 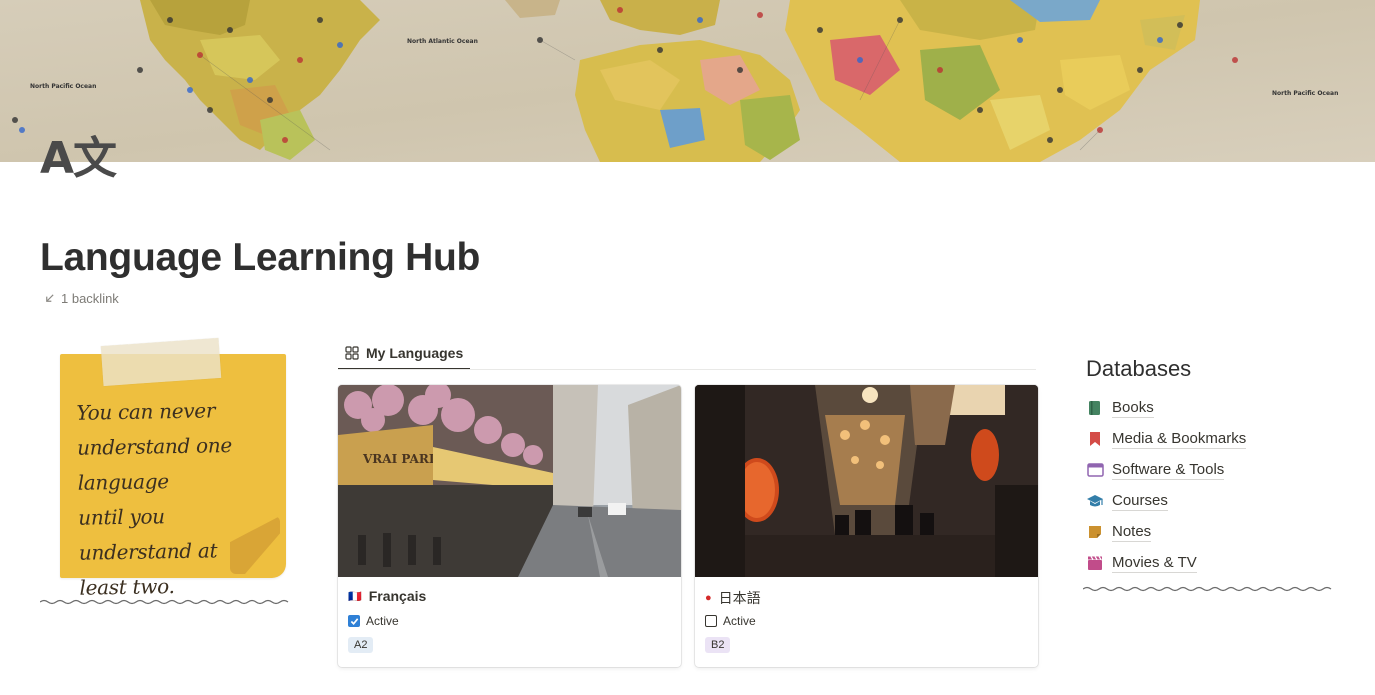 I want to click on card-title: ● 日本語, so click(x=733, y=598).